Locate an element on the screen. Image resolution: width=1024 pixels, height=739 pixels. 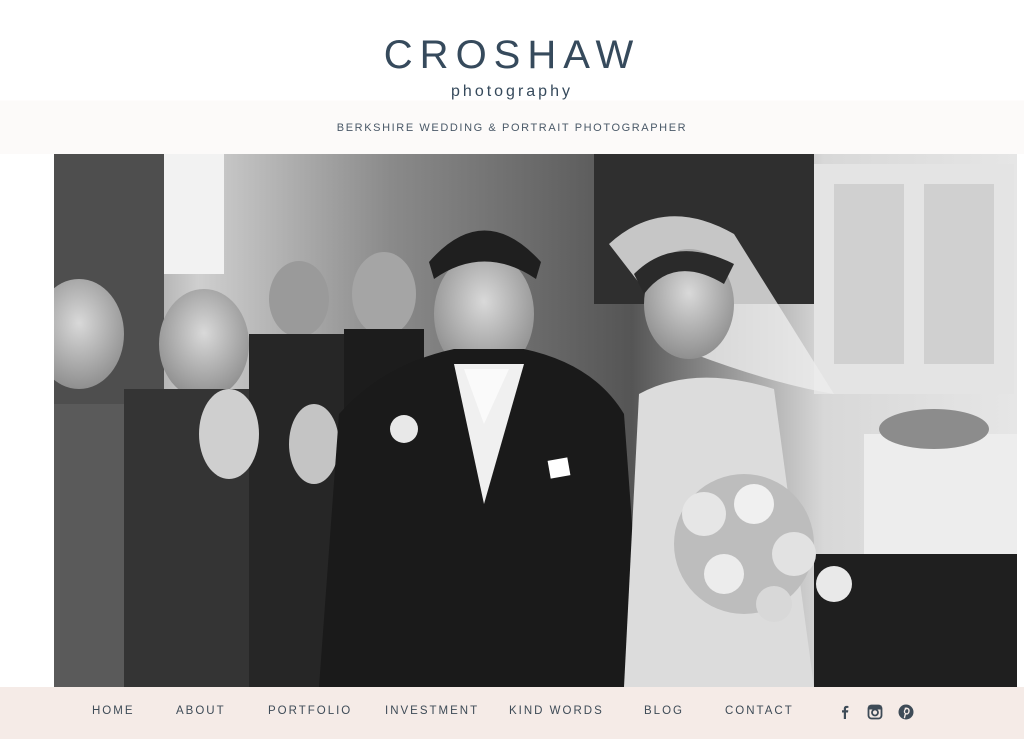
pinterest-icon is located at coordinates (906, 712).